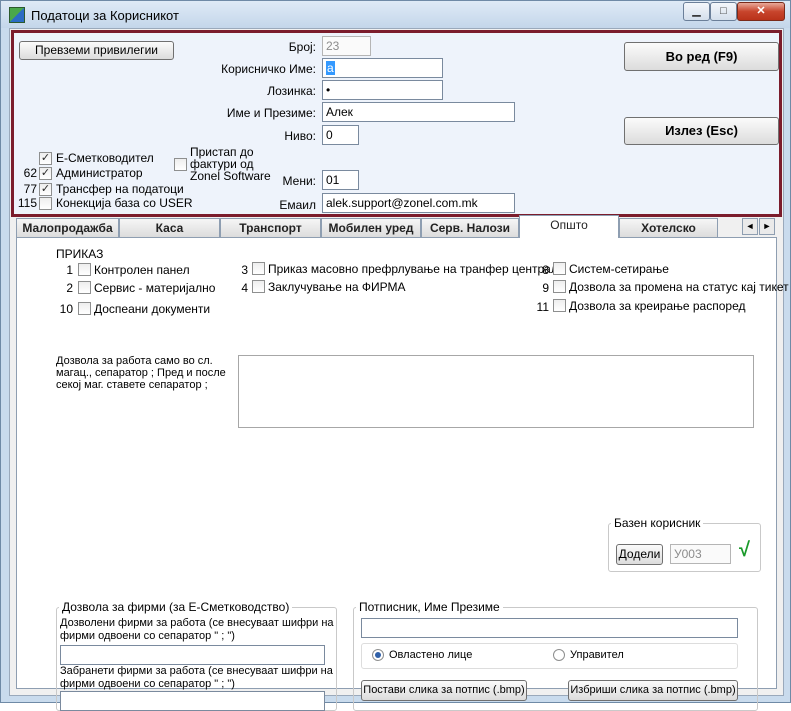 This screenshot has width=791, height=711. What do you see at coordinates (767, 226) in the screenshot?
I see `tab-scroll-right: ►` at bounding box center [767, 226].